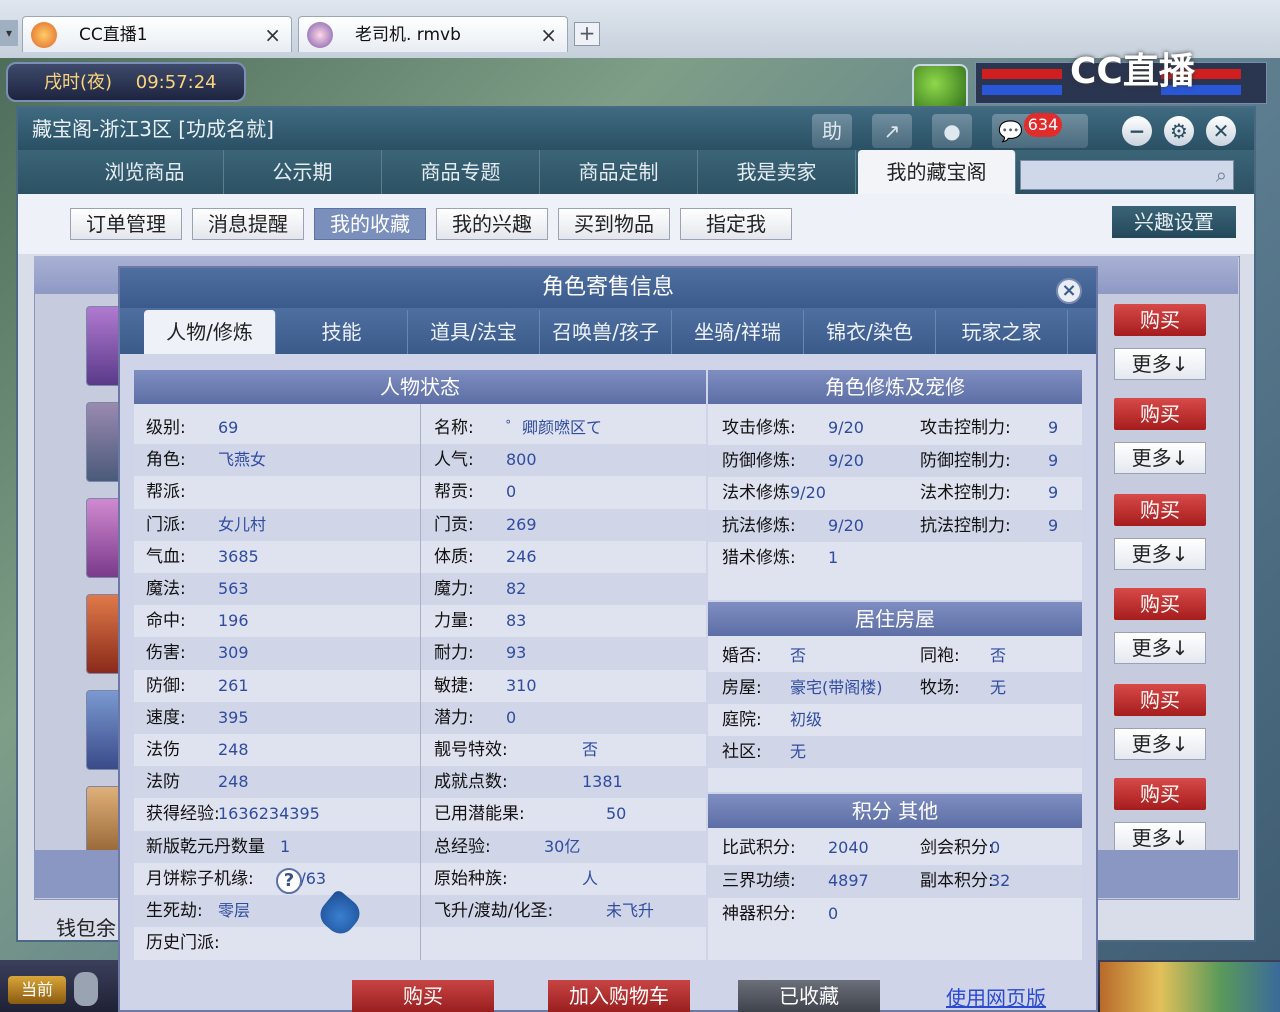  What do you see at coordinates (423, 996) in the screenshot?
I see `buy-now-button: 购买` at bounding box center [423, 996].